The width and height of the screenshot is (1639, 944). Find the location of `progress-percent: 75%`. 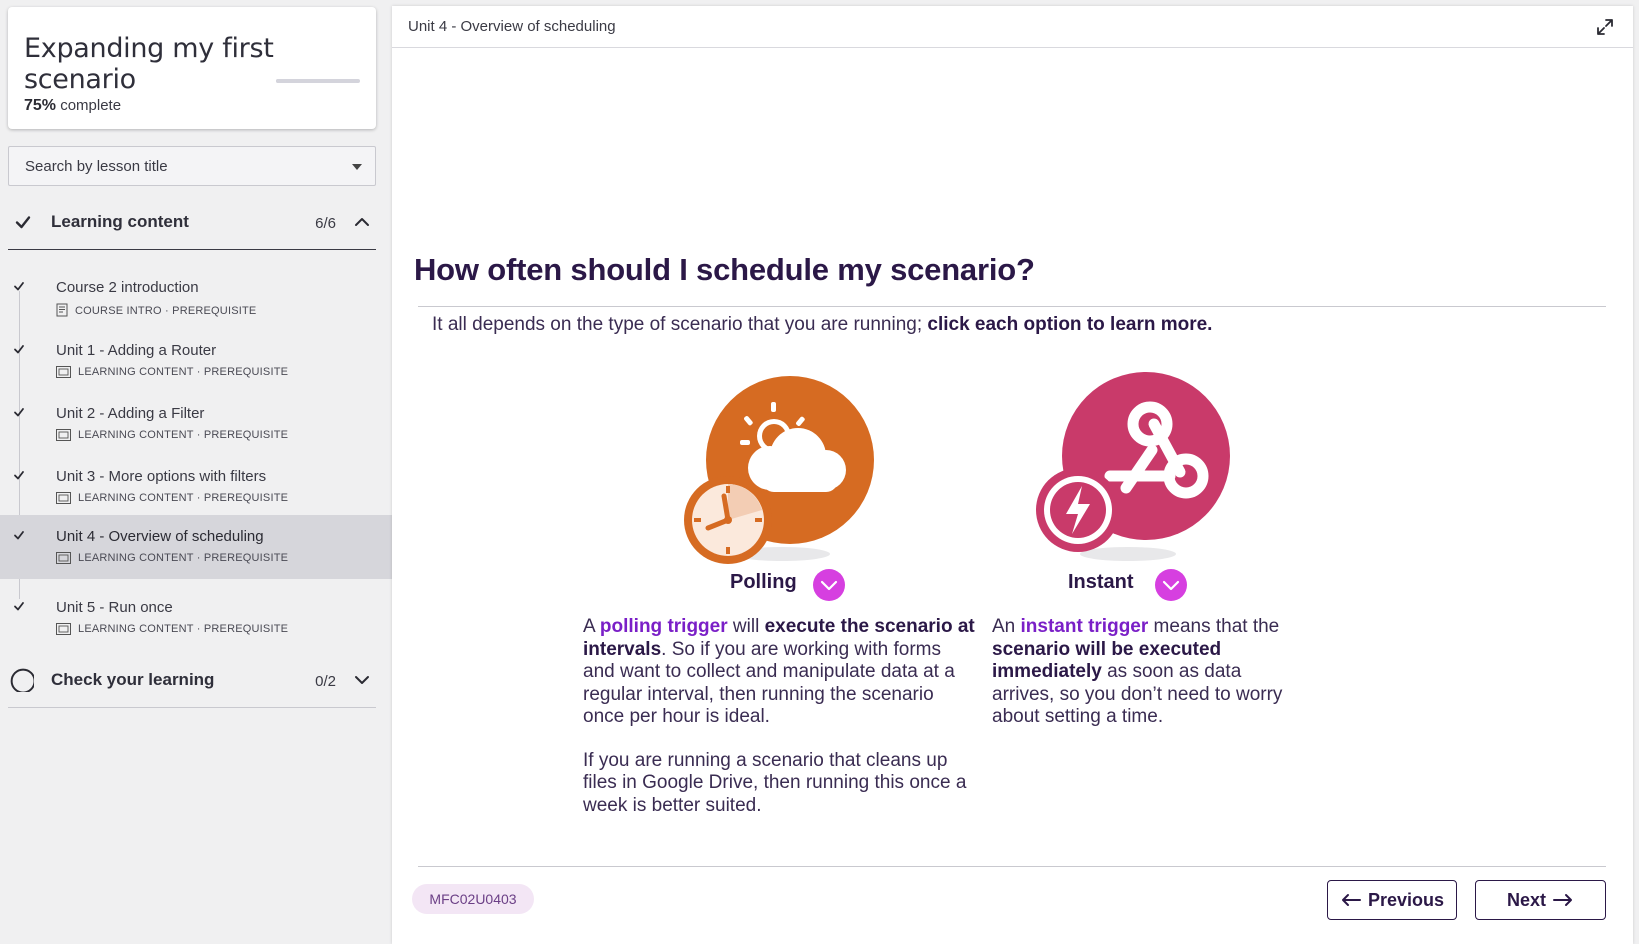

progress-percent: 75% is located at coordinates (40, 105).